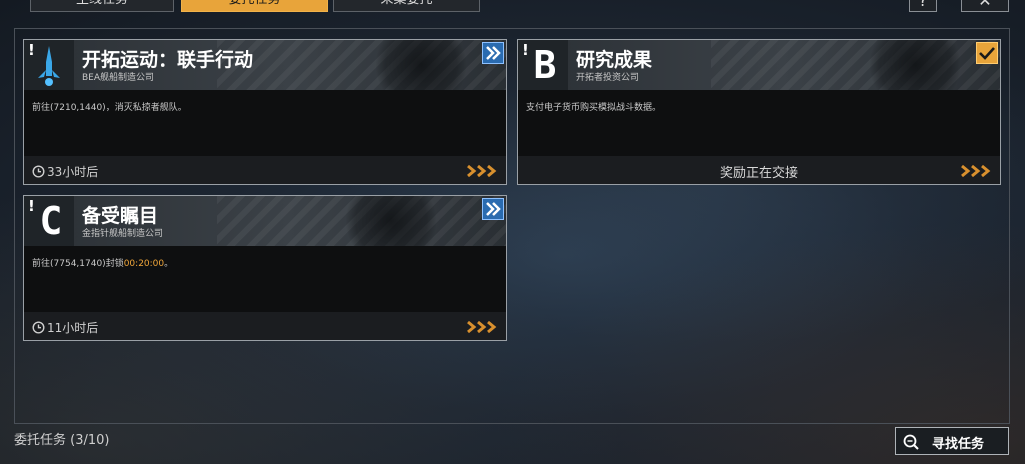  I want to click on task-emblem: !, so click(49, 65).